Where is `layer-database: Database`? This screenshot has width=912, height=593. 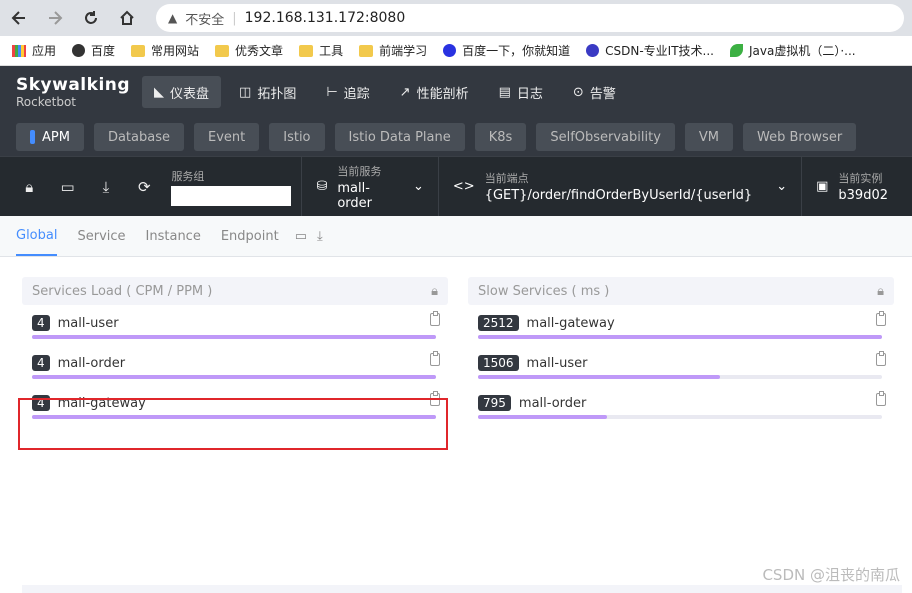
layer-database: Database is located at coordinates (138, 137).